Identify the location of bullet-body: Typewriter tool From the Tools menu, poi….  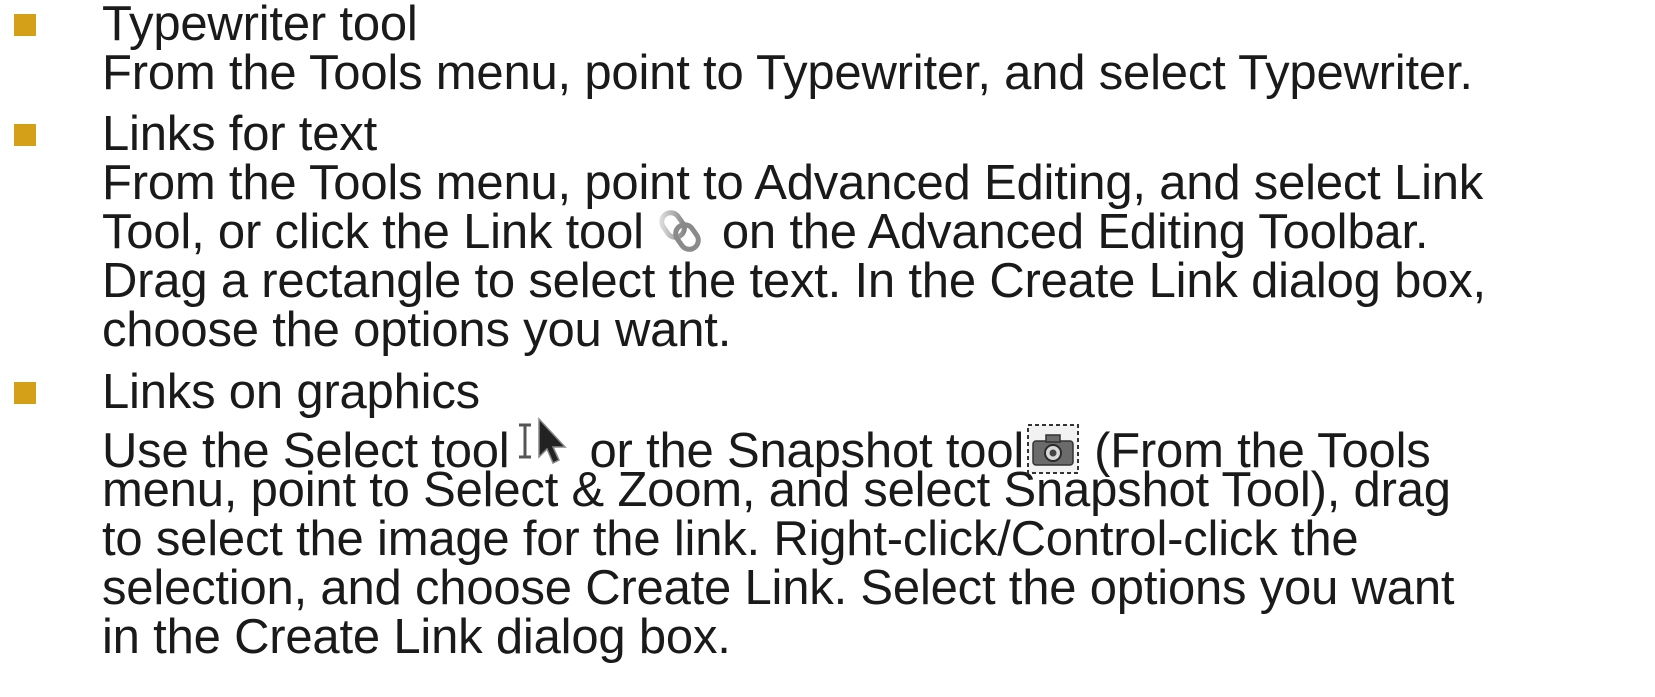
(877, 49).